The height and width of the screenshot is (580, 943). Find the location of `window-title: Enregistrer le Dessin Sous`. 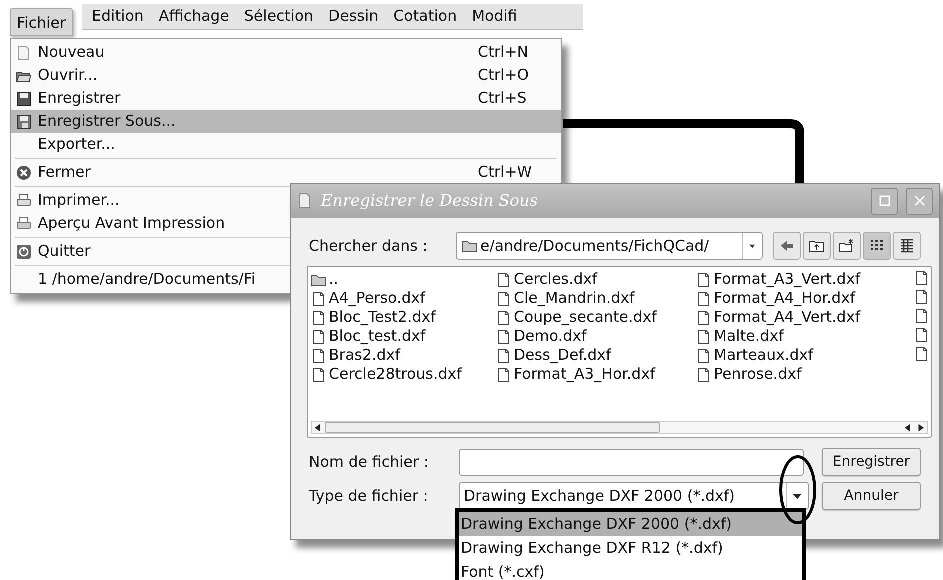

window-title: Enregistrer le Dessin Sous is located at coordinates (430, 201).